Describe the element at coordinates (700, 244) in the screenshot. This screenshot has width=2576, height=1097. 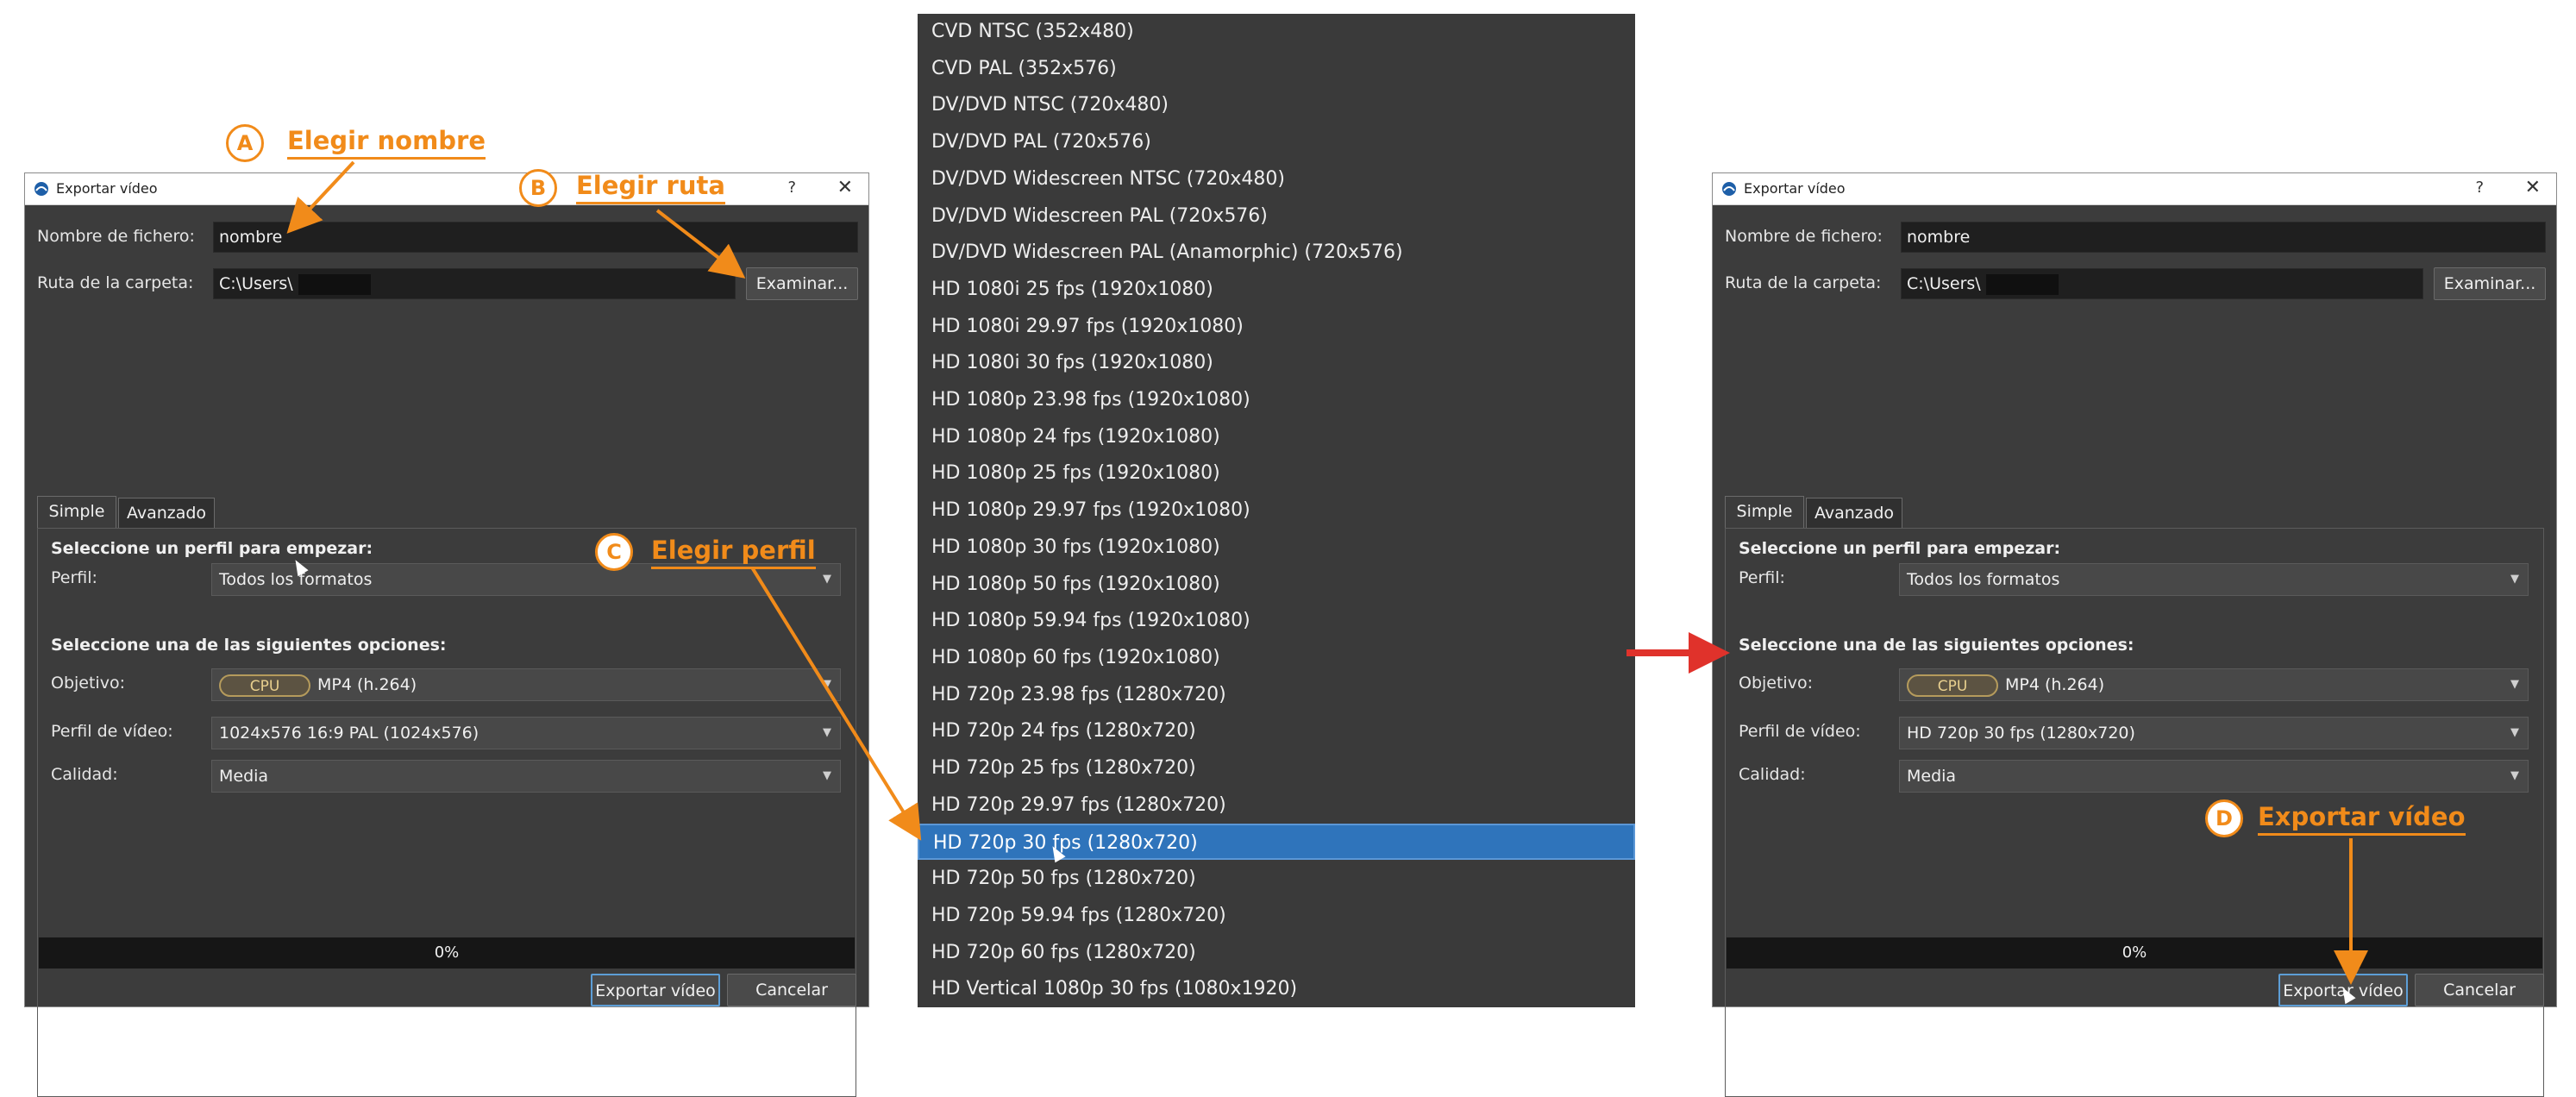
I see `arrow-b` at that location.